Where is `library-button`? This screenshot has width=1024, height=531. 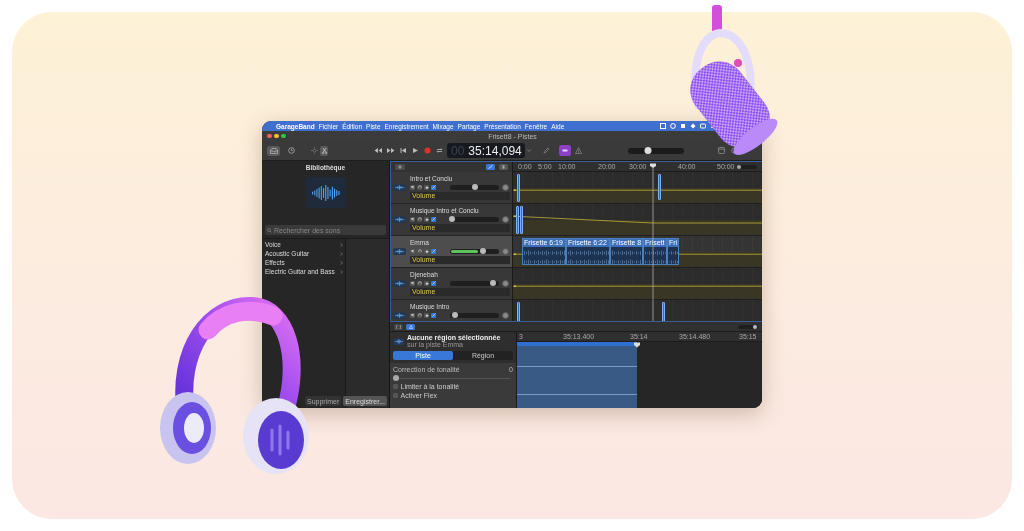 library-button is located at coordinates (273, 150).